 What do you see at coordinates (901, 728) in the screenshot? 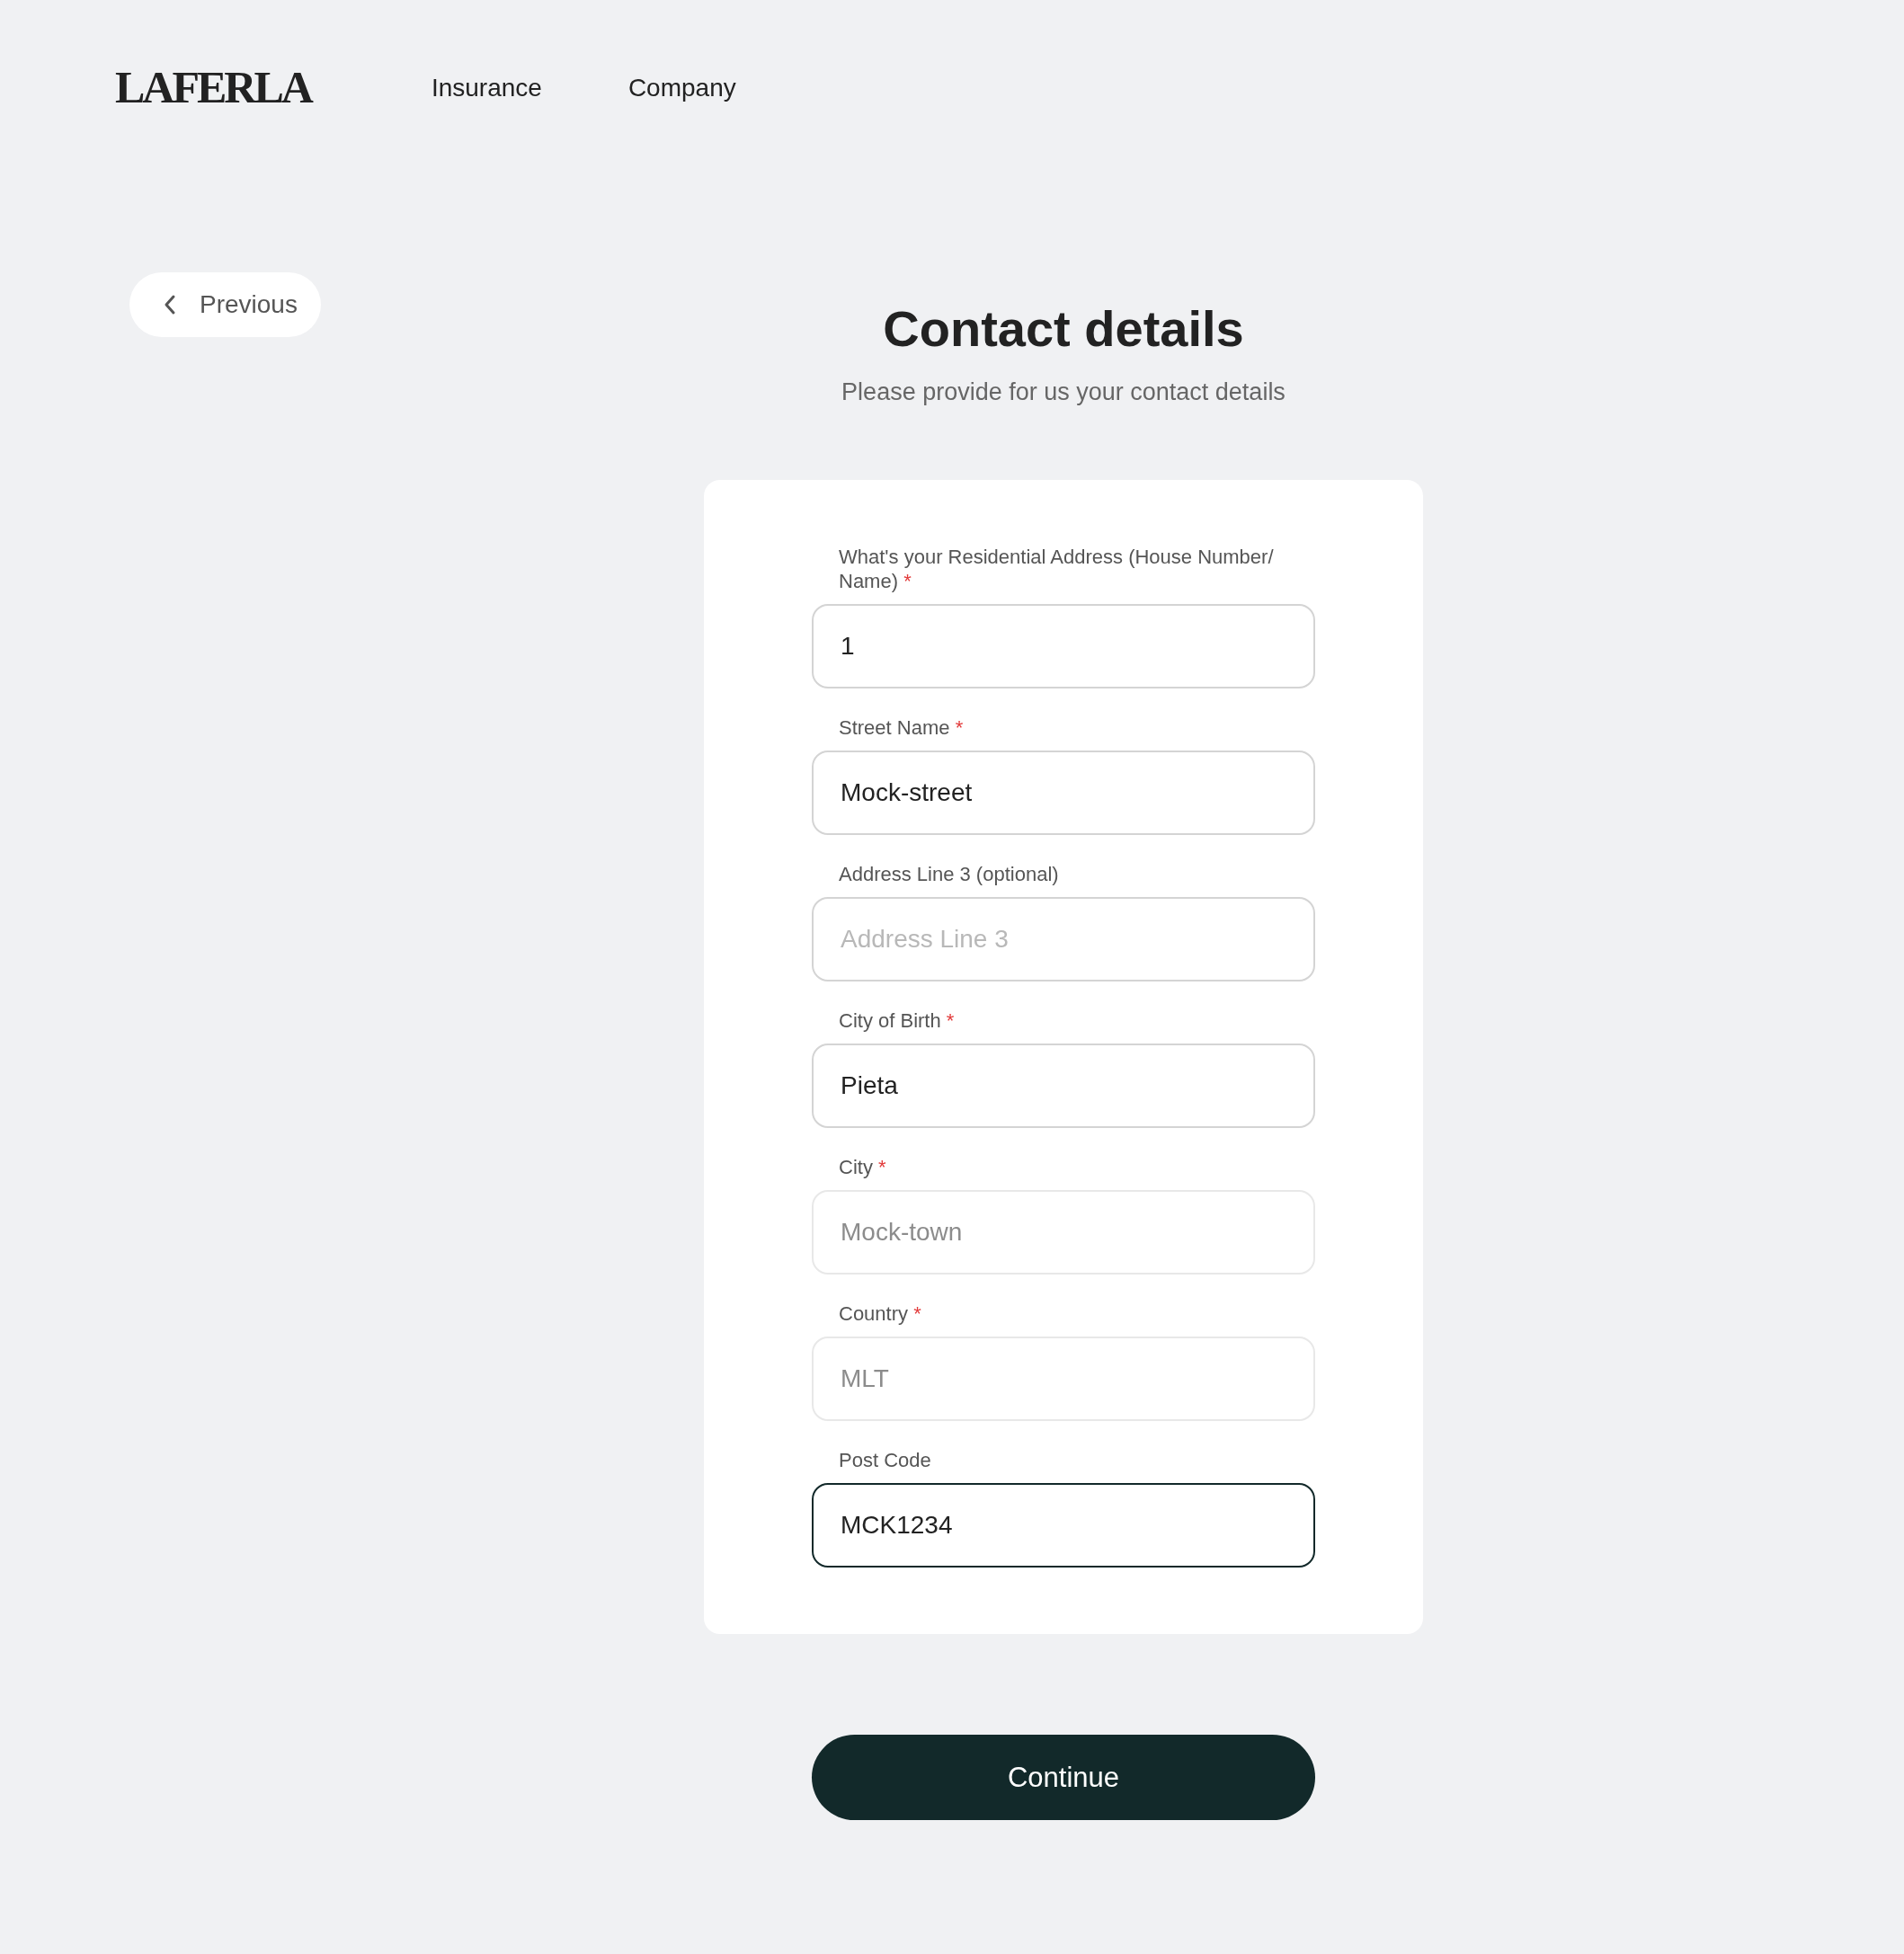
I see `field-label: Street Name *` at bounding box center [901, 728].